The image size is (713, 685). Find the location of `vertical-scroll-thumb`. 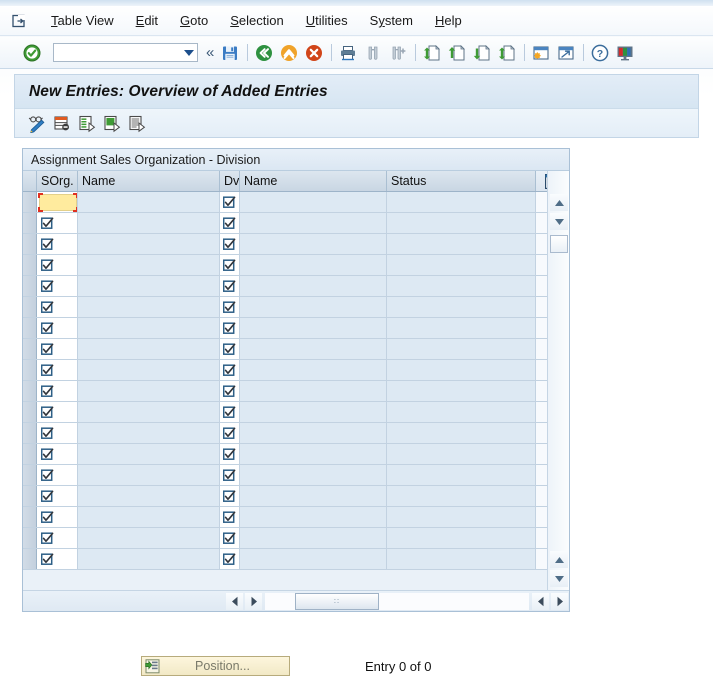

vertical-scroll-thumb is located at coordinates (559, 244).